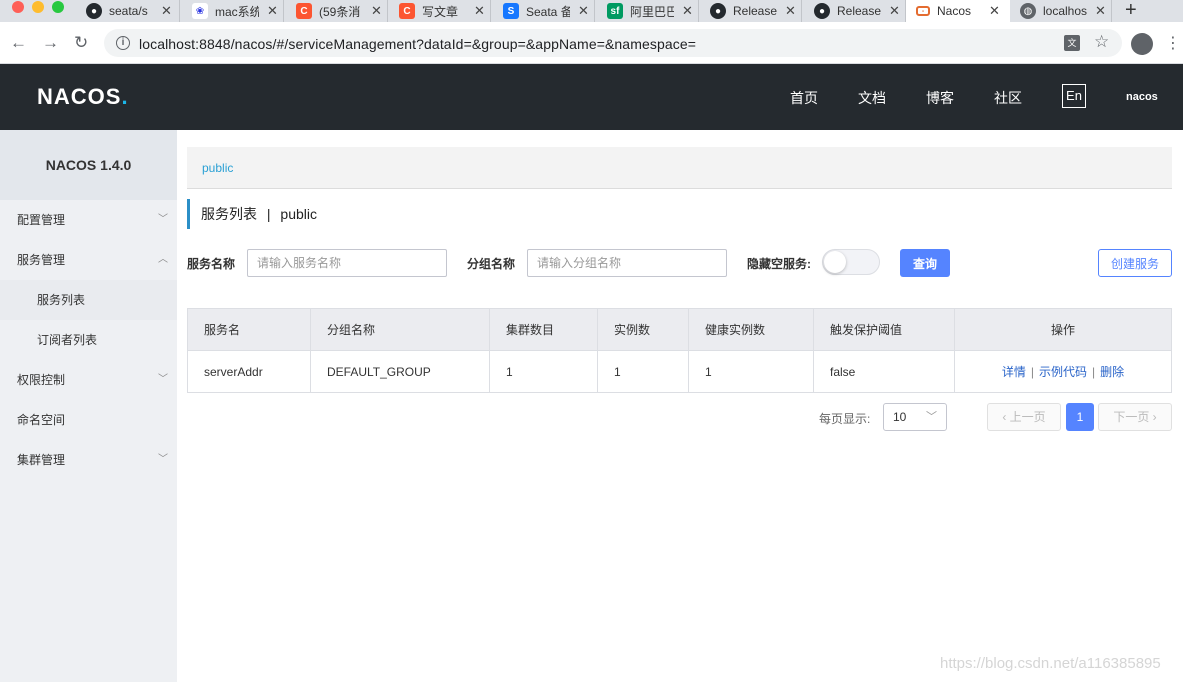  Describe the element at coordinates (18, 43) in the screenshot. I see `back-arrow-icon: ←` at that location.